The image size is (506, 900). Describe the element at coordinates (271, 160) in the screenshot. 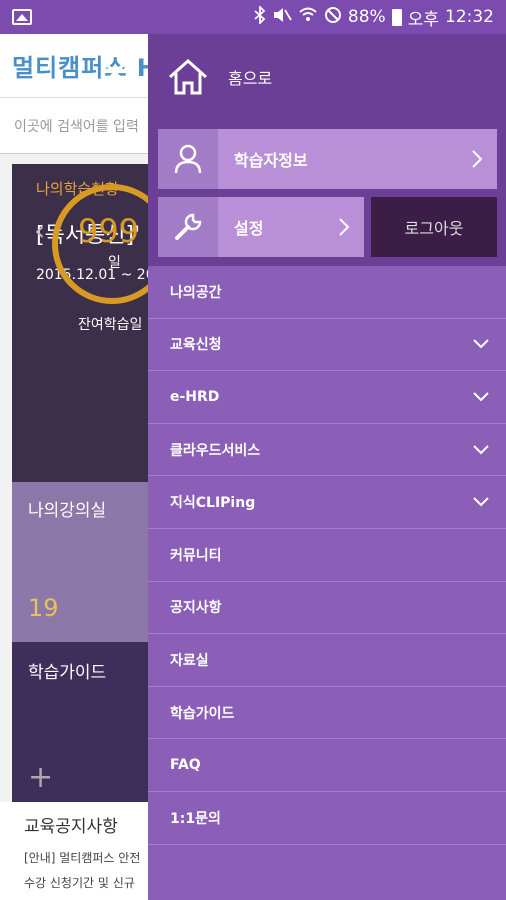

I see `learner-info-label: 학습자정보` at that location.